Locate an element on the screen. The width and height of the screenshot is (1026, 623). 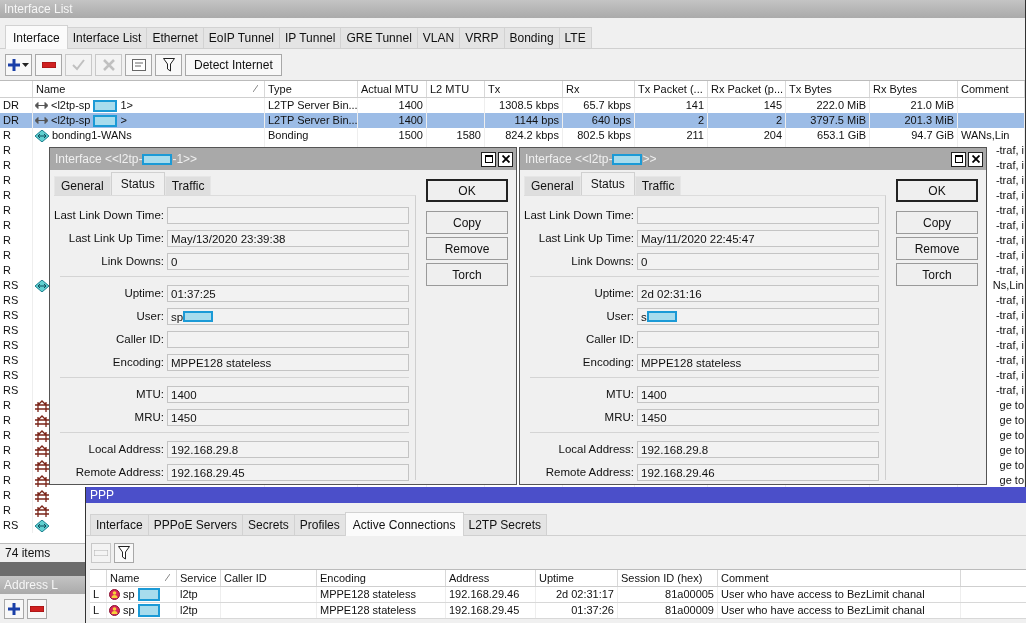
table-cell: 3797.5 MiB is located at coordinates (838, 120).